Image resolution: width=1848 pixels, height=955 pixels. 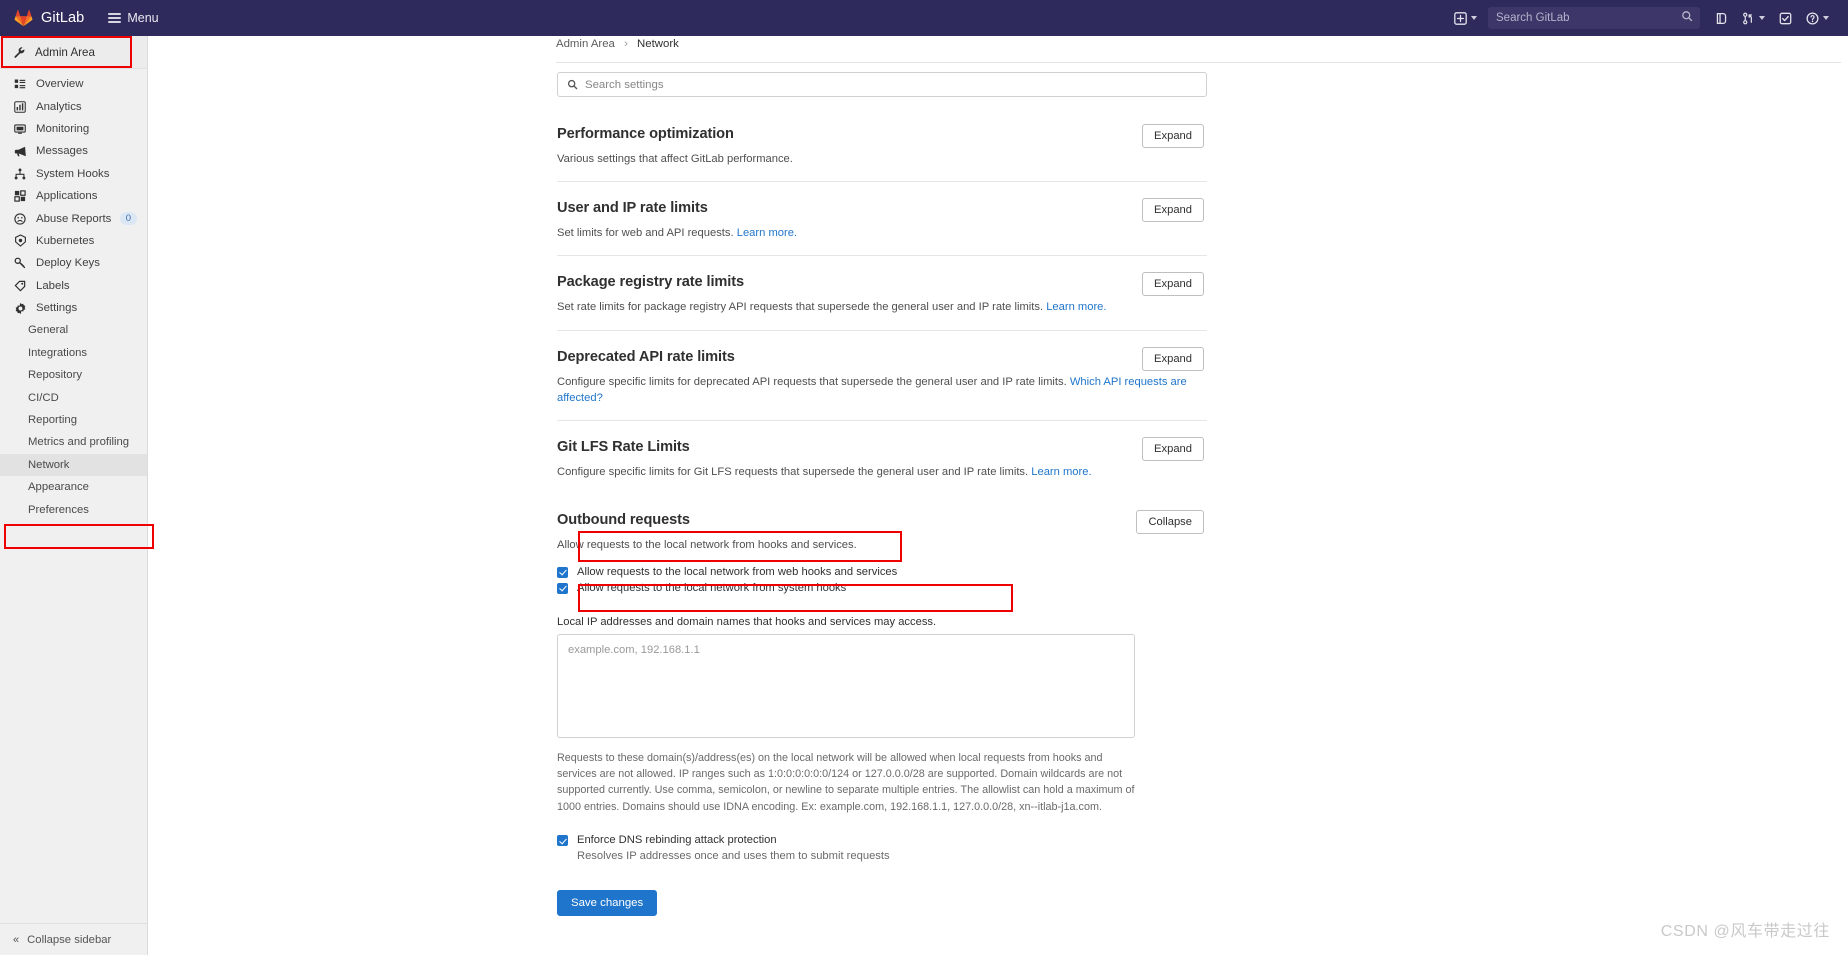 What do you see at coordinates (607, 903) in the screenshot?
I see `save-changes-button: Save changes` at bounding box center [607, 903].